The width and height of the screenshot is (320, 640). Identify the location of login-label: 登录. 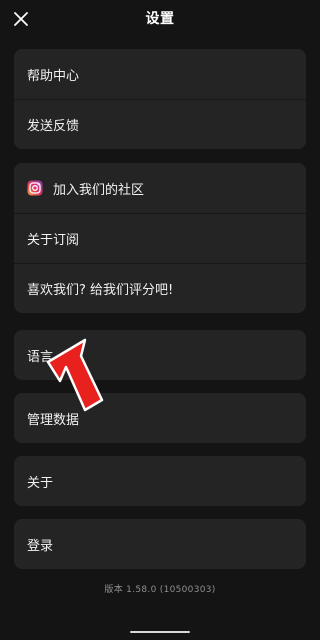
(40, 546).